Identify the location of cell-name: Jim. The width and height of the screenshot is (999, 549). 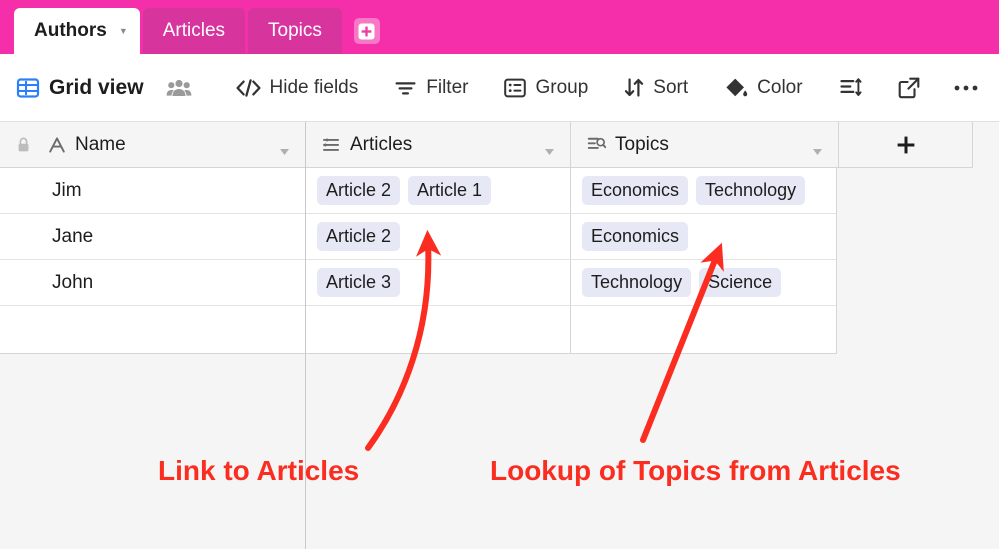
(153, 190).